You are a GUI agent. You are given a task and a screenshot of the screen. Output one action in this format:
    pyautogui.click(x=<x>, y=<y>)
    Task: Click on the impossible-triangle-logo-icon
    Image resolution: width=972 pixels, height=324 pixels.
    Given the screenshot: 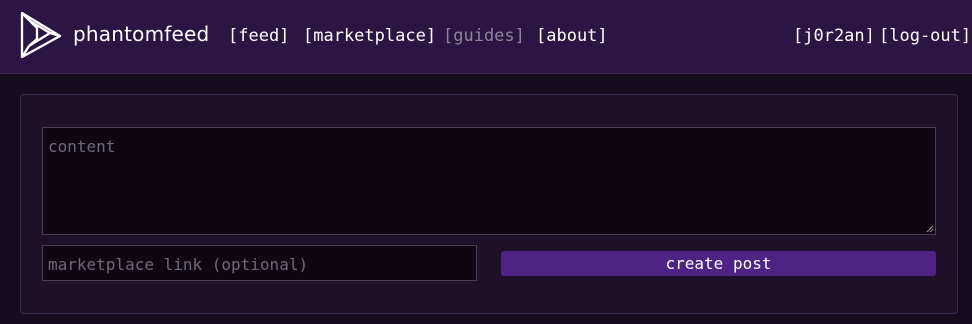 What is the action you would take?
    pyautogui.click(x=41, y=35)
    